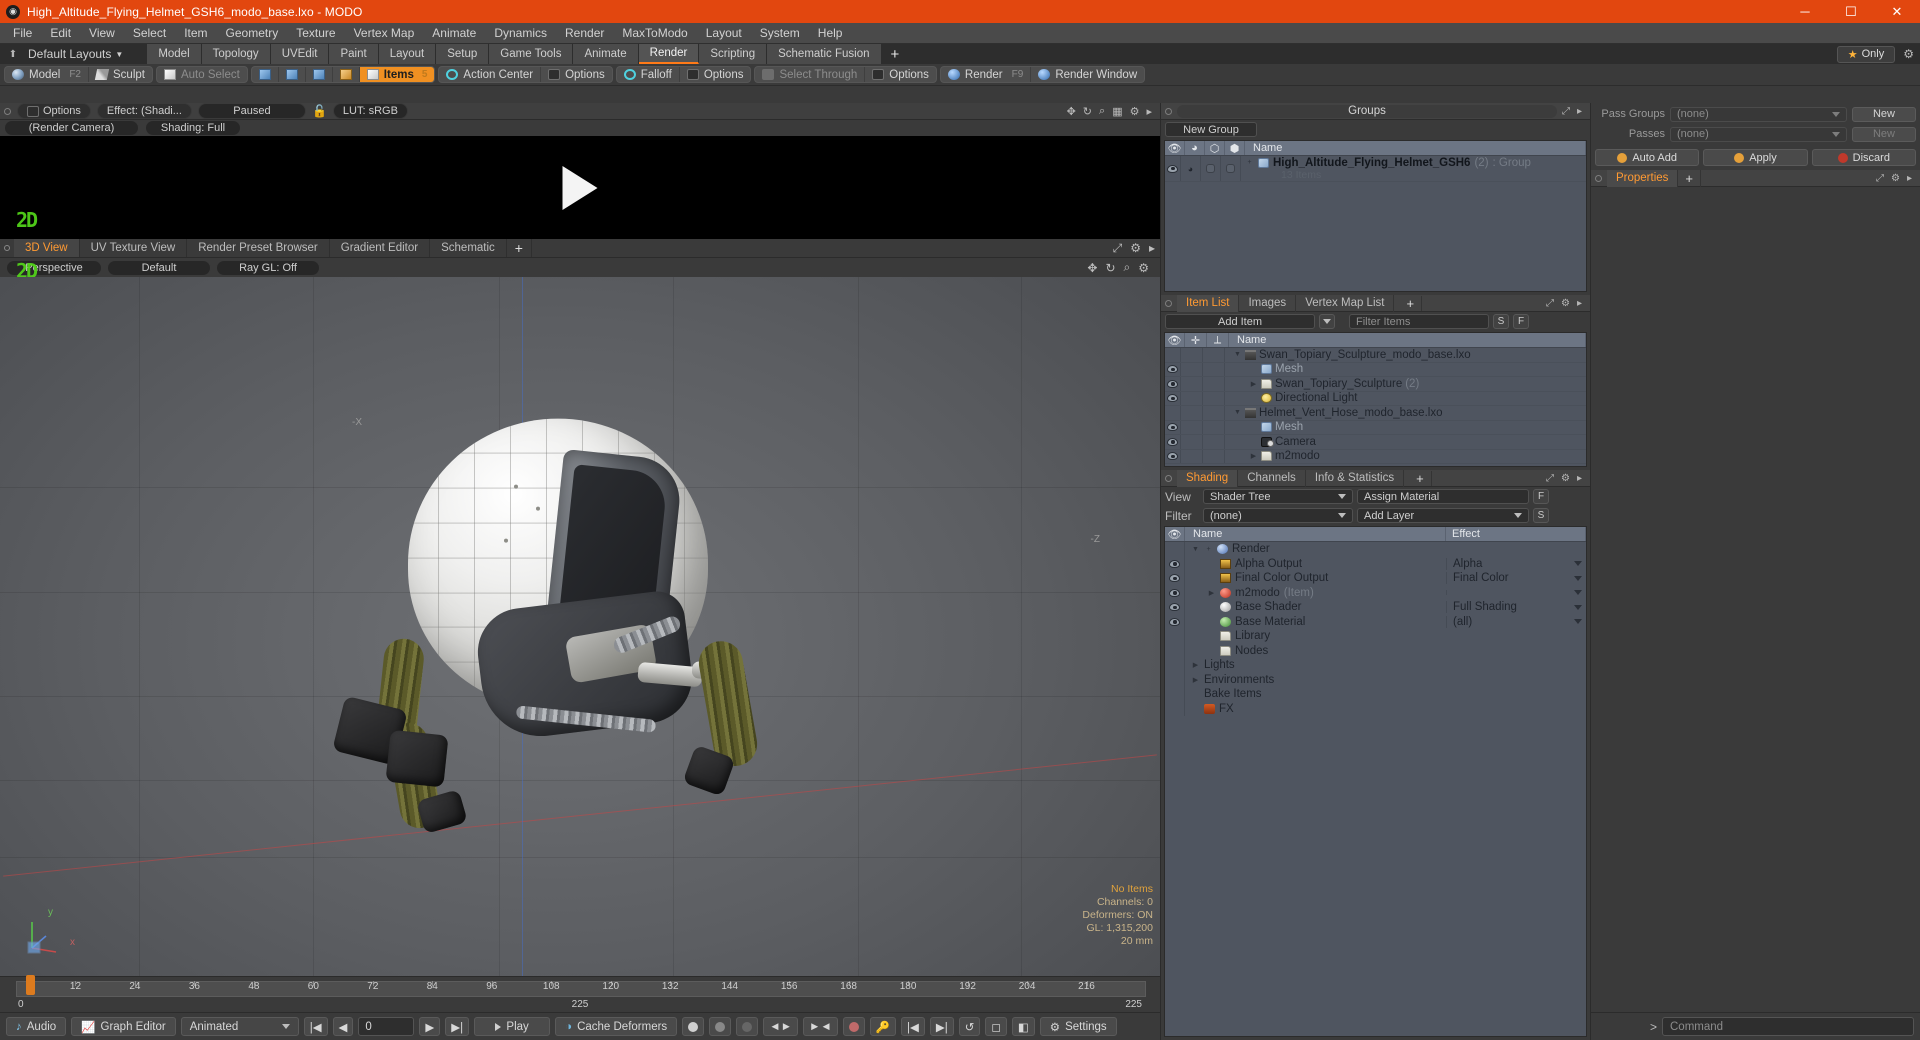 This screenshot has width=1920, height=1040. Describe the element at coordinates (384, 33) in the screenshot. I see `menu-vertex-map: Vertex Map` at that location.